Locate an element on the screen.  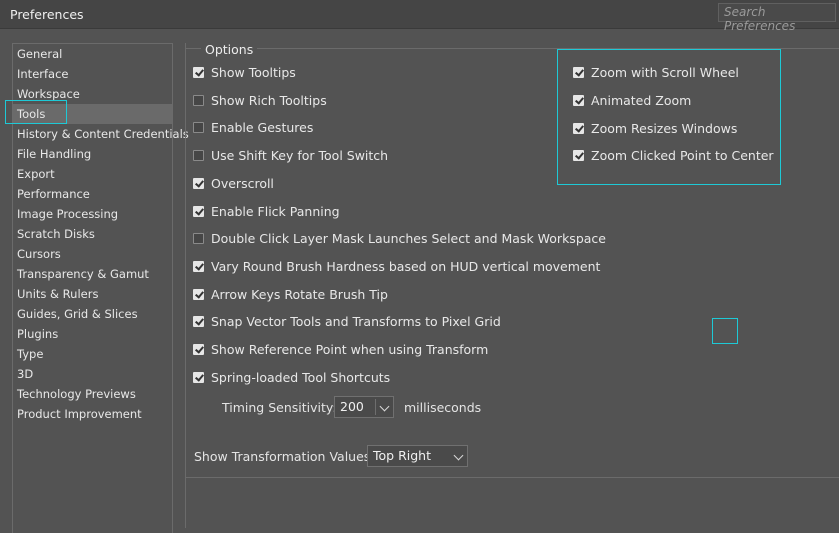
checkbox-overscroll is located at coordinates (198, 183).